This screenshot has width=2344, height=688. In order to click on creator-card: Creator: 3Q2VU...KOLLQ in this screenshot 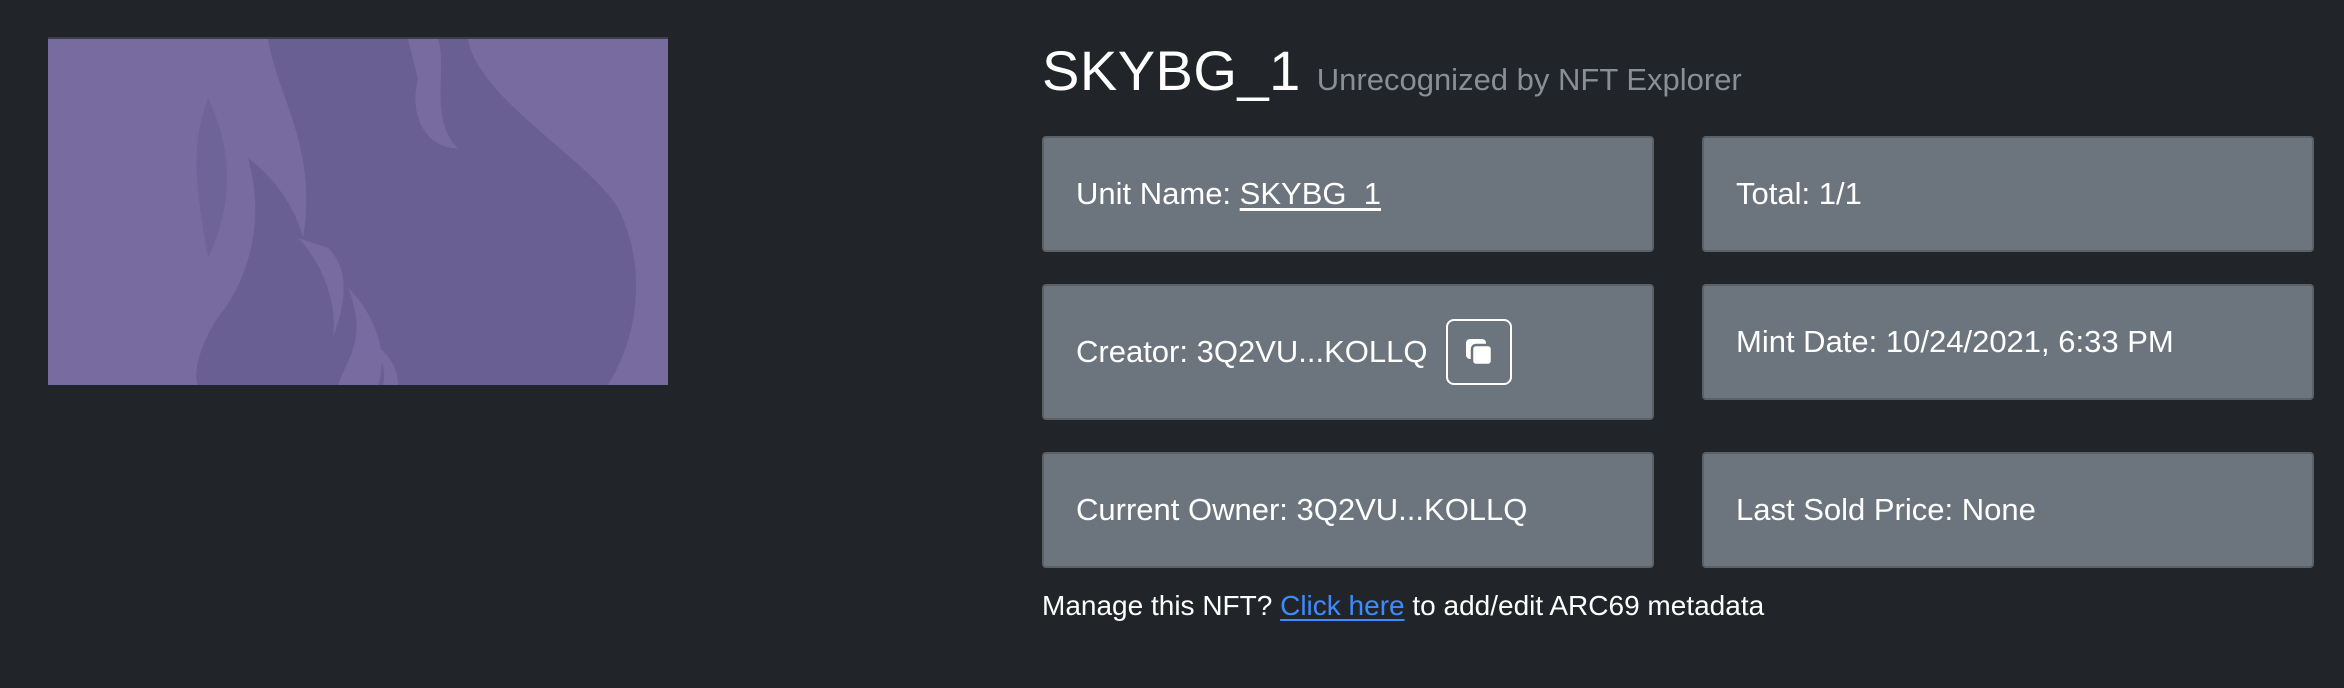, I will do `click(1348, 352)`.